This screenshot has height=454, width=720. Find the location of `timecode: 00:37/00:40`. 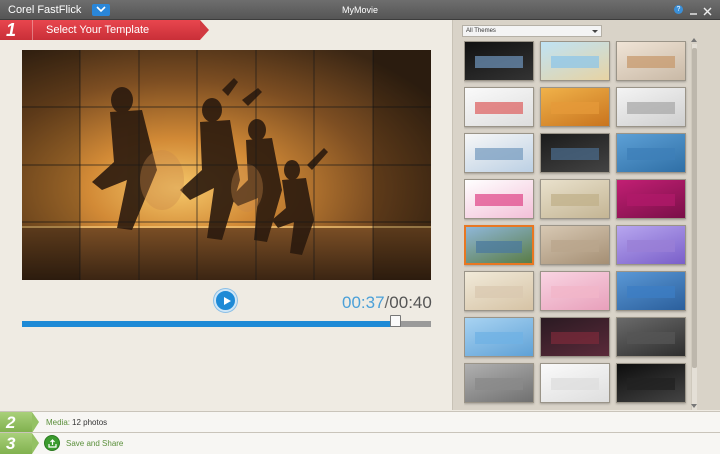

timecode: 00:37/00:40 is located at coordinates (387, 303).